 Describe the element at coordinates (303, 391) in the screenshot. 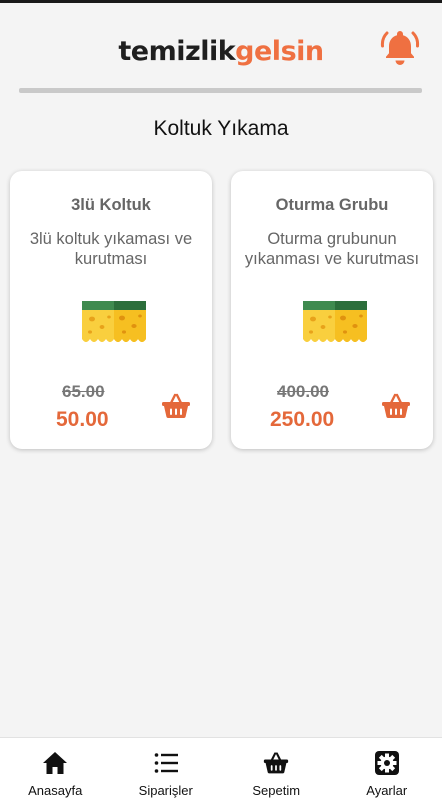

I see `product-old-price: 400.00` at that location.